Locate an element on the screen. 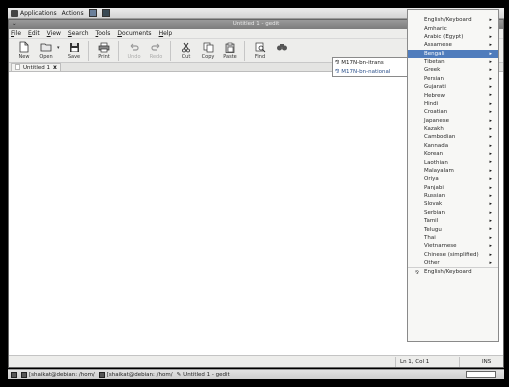 The width and height of the screenshot is (509, 387). copy-button: Copy is located at coordinates (208, 50).